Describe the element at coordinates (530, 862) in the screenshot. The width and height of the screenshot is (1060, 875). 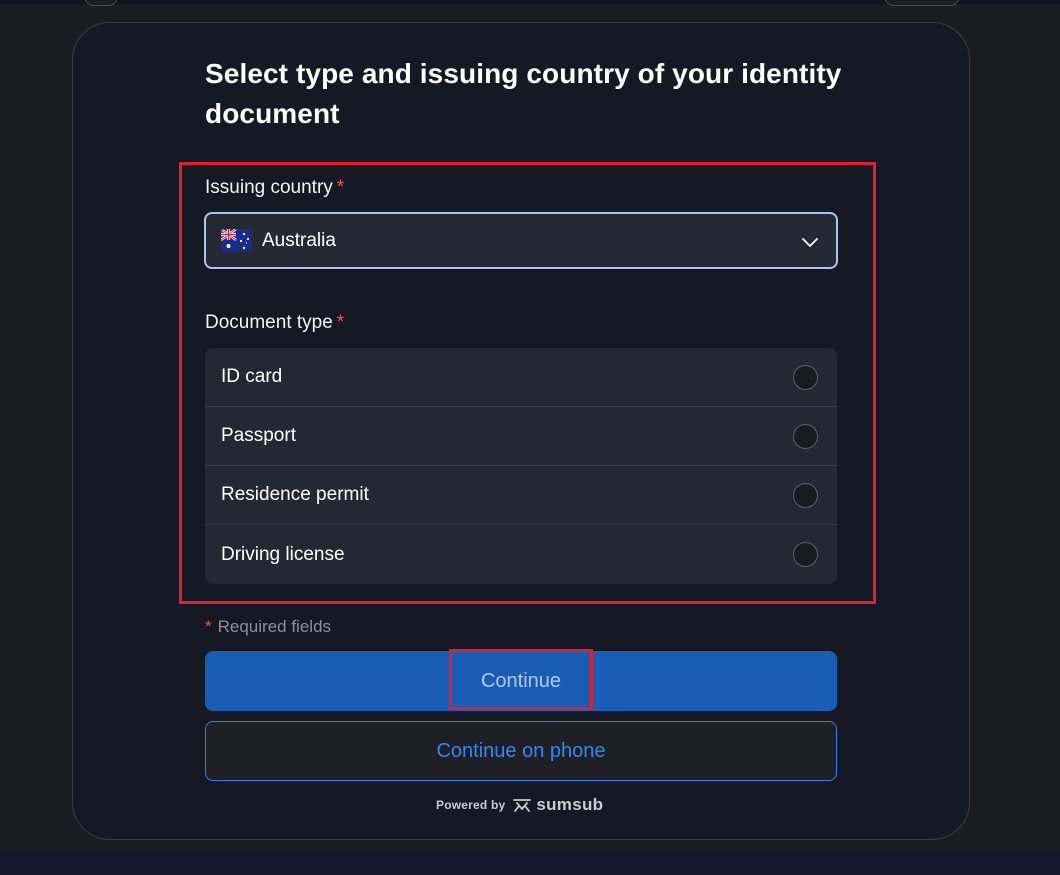
I see `bottom-strip` at that location.